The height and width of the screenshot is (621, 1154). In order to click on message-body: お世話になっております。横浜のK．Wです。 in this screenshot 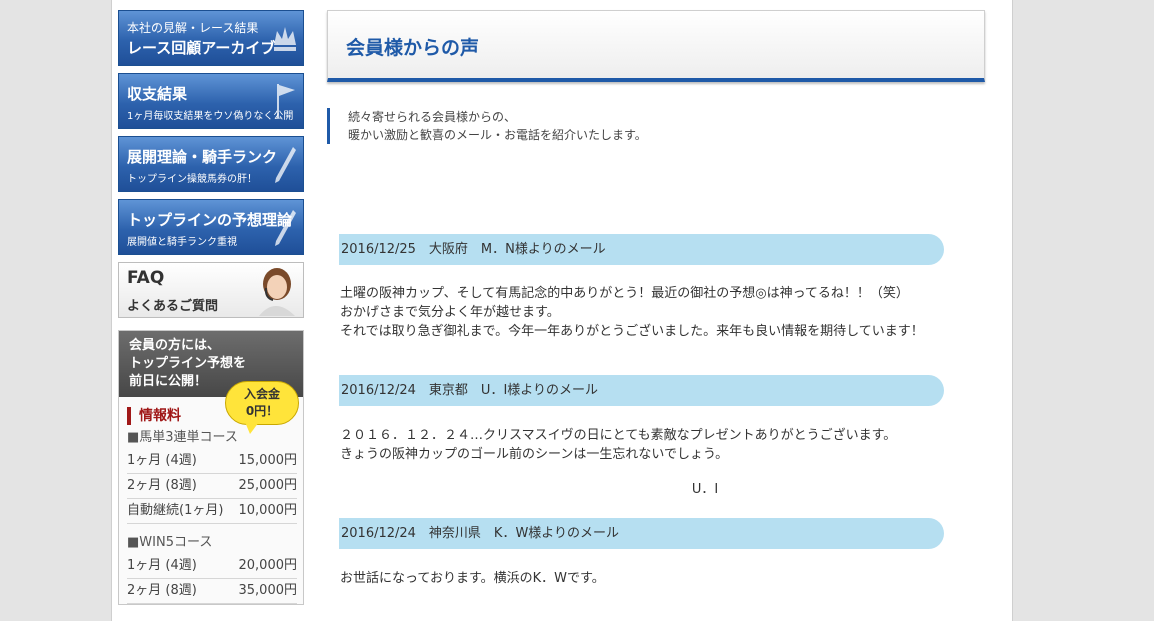, I will do `click(662, 578)`.